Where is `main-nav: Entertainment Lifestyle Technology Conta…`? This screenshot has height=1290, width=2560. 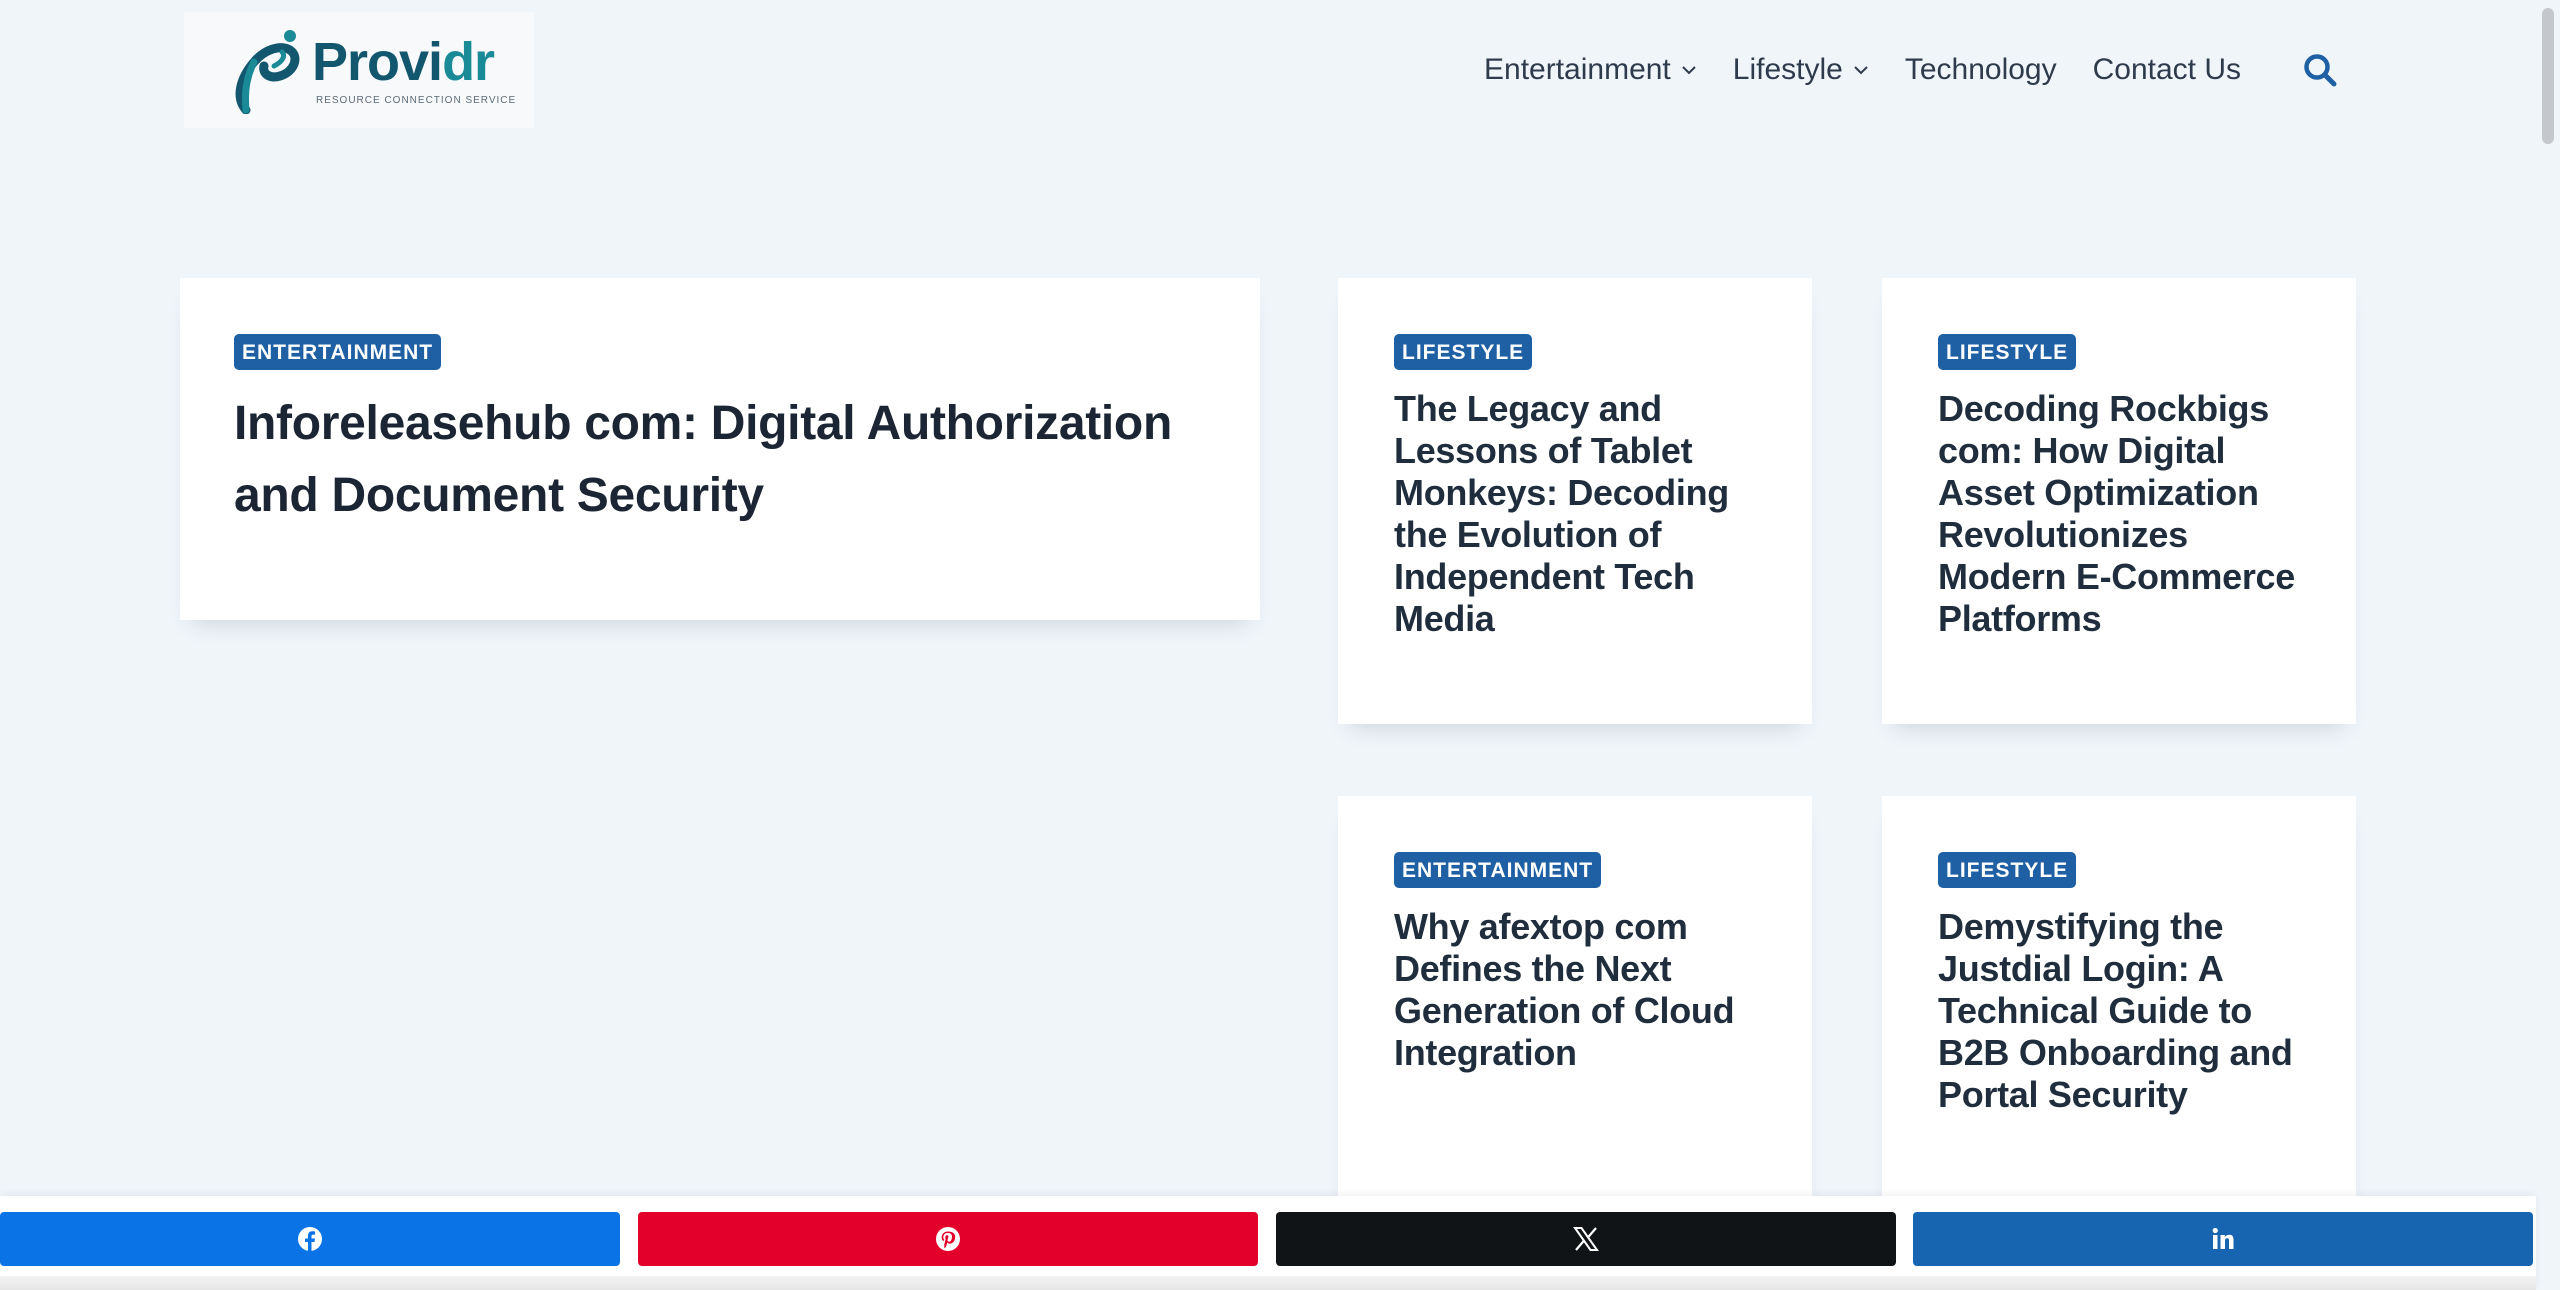 main-nav: Entertainment Lifestyle Technology Conta… is located at coordinates (1880, 70).